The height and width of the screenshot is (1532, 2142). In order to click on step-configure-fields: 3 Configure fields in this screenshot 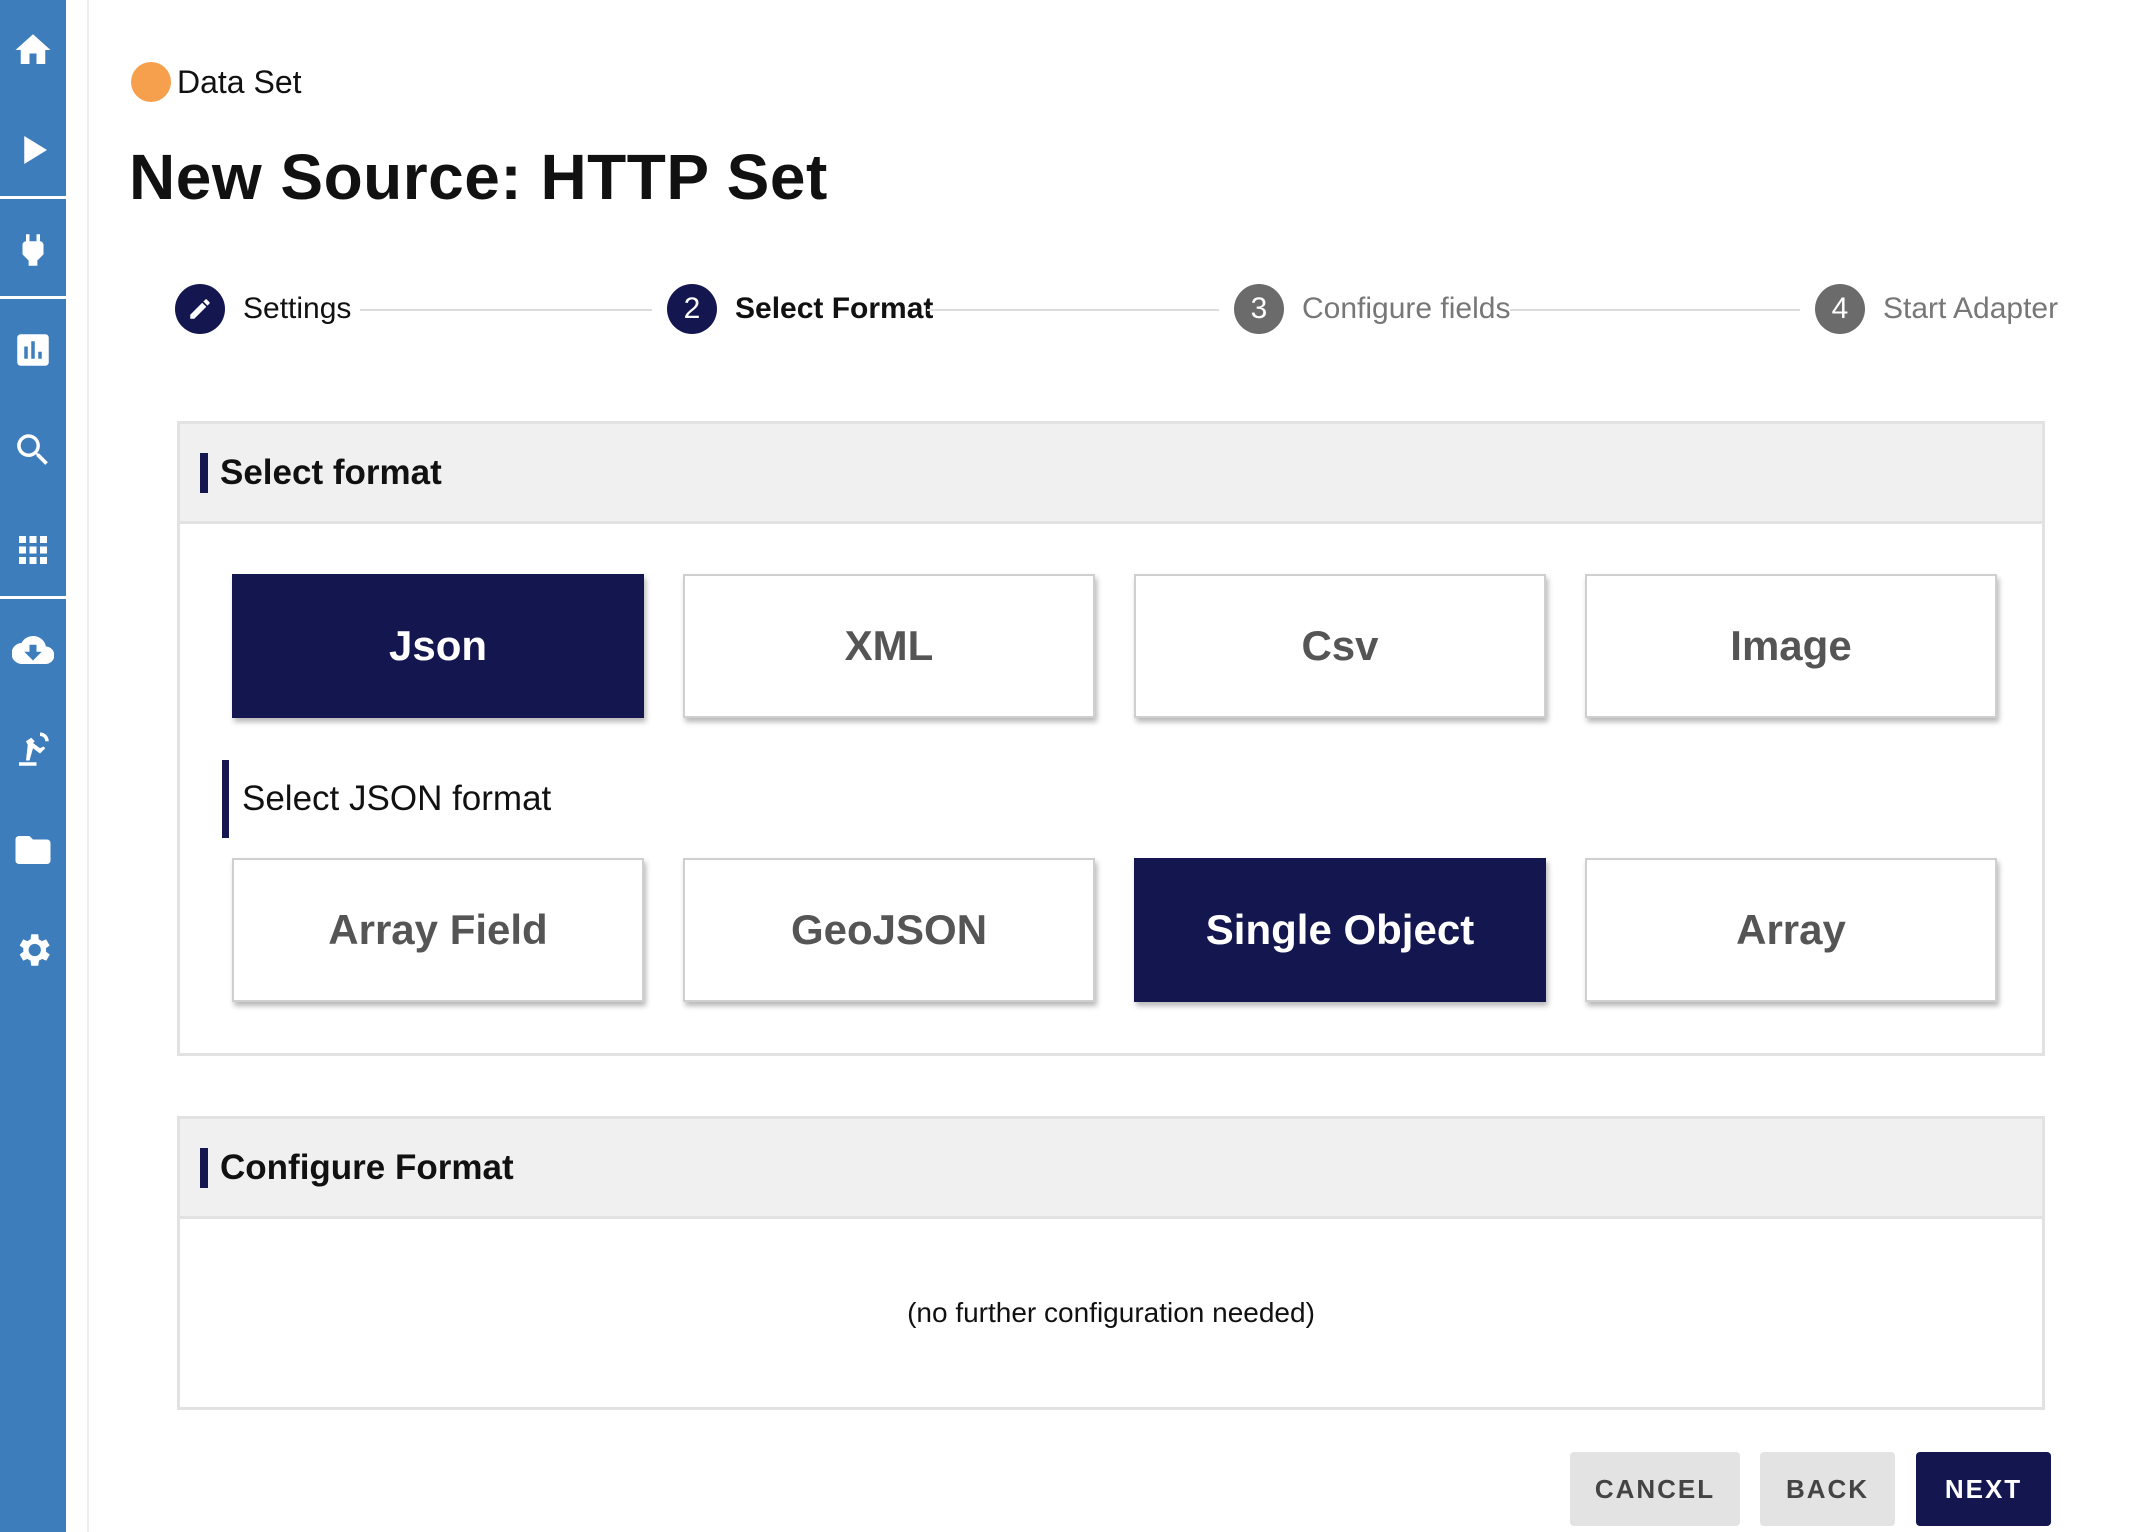, I will do `click(1372, 309)`.